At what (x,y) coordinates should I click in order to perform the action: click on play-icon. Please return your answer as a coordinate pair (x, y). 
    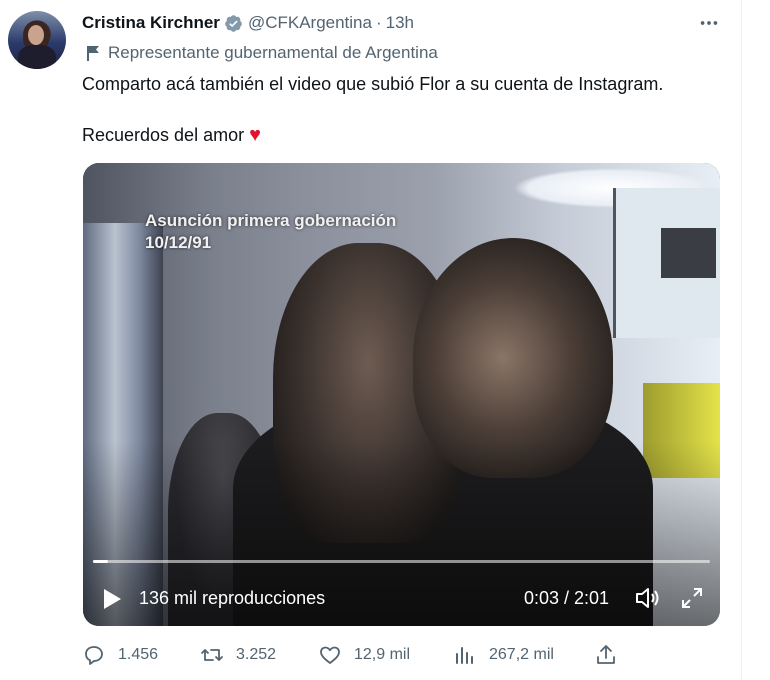
    Looking at the image, I should click on (112, 599).